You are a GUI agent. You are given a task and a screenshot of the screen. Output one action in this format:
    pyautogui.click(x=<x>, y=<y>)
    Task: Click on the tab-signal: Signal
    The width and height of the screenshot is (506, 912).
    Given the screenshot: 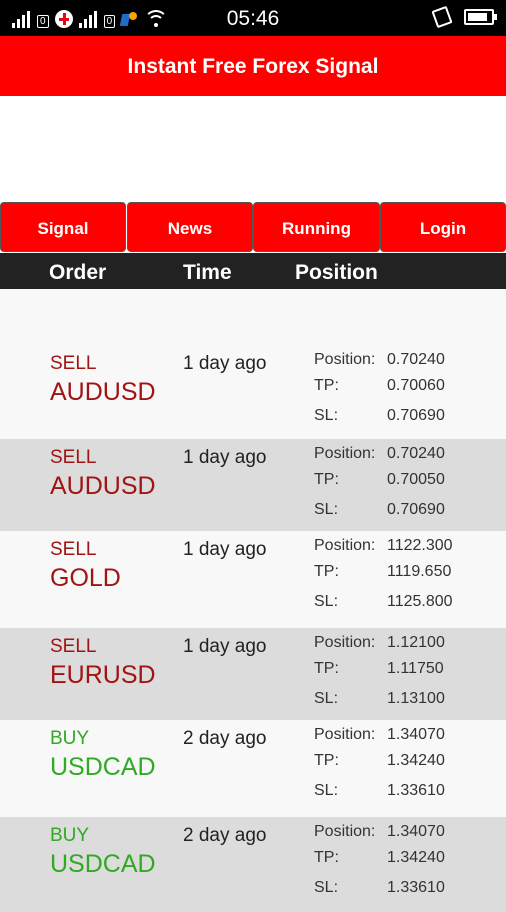 What is the action you would take?
    pyautogui.click(x=63, y=227)
    